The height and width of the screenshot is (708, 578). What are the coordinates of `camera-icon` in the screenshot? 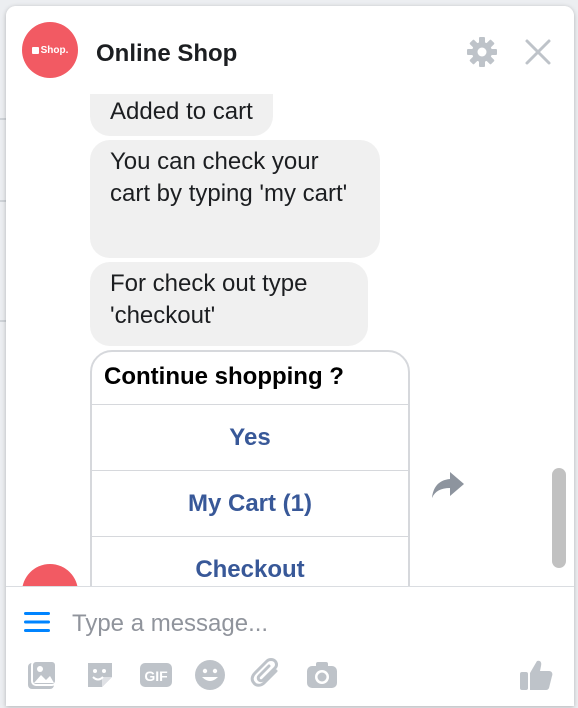 It's located at (322, 675).